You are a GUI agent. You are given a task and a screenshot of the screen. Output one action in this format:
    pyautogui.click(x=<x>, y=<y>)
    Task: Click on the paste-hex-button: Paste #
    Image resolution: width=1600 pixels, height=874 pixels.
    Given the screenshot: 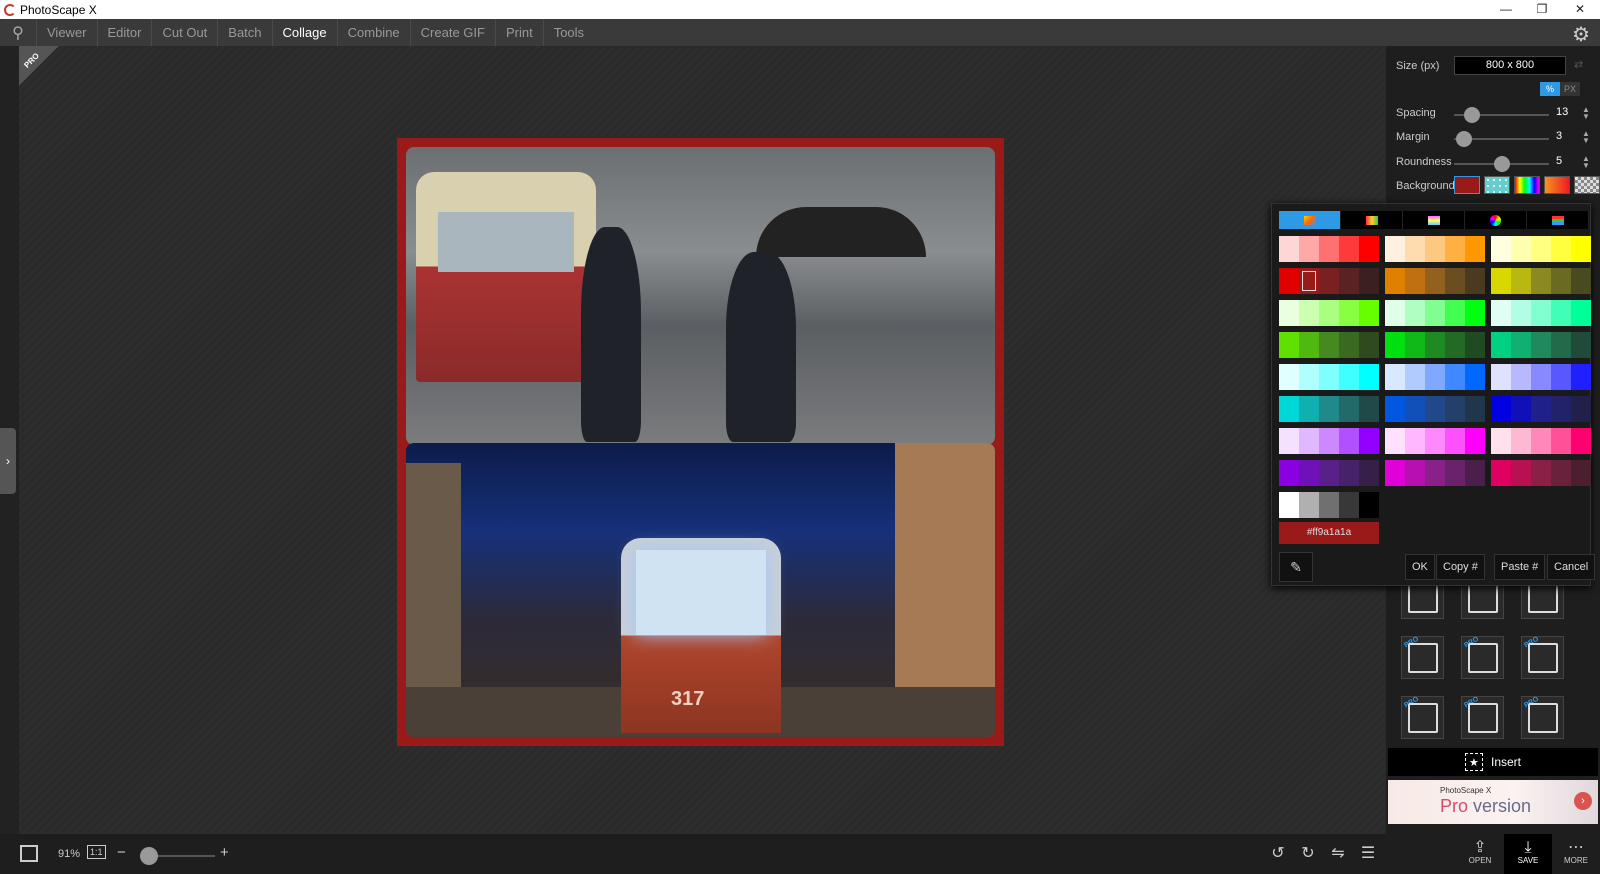 What is the action you would take?
    pyautogui.click(x=1520, y=567)
    